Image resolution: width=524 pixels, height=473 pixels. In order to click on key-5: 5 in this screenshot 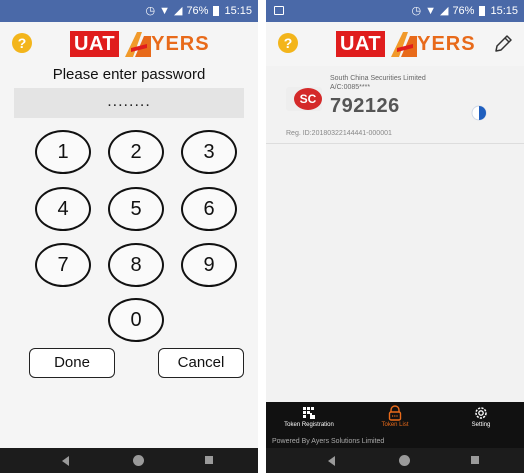, I will do `click(136, 209)`.